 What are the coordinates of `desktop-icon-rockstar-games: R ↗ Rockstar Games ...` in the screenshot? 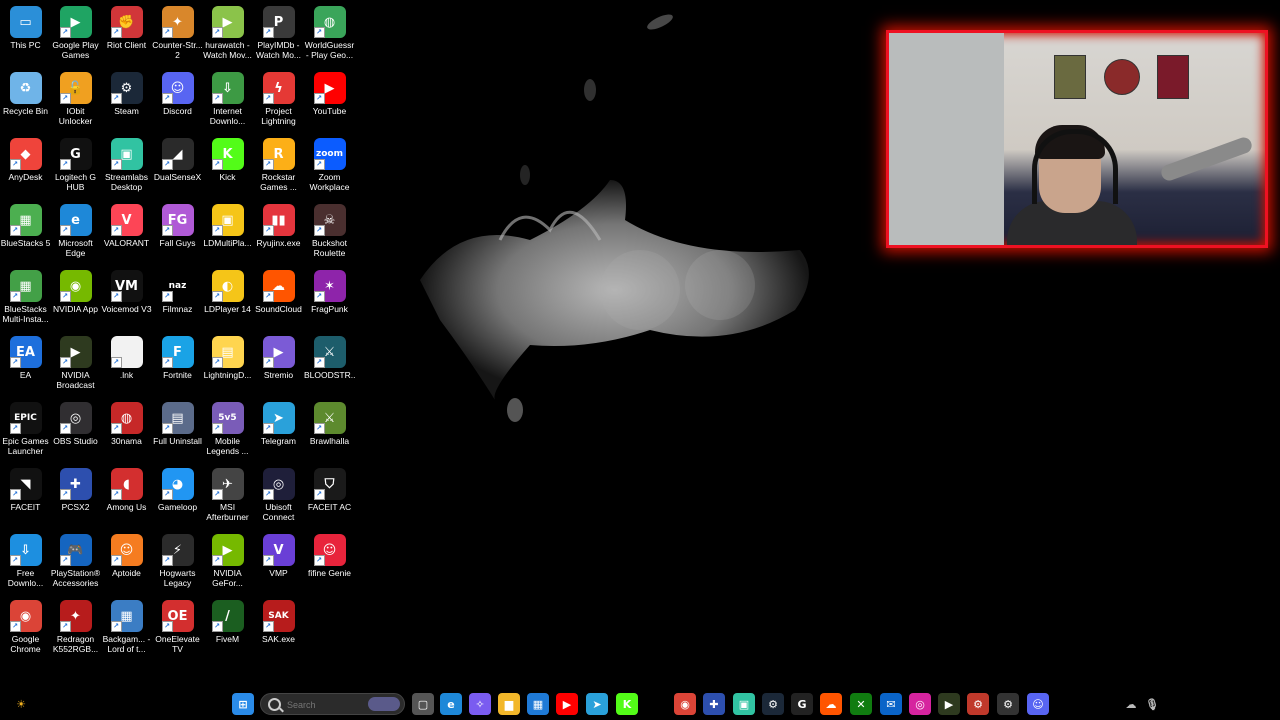 It's located at (278, 167).